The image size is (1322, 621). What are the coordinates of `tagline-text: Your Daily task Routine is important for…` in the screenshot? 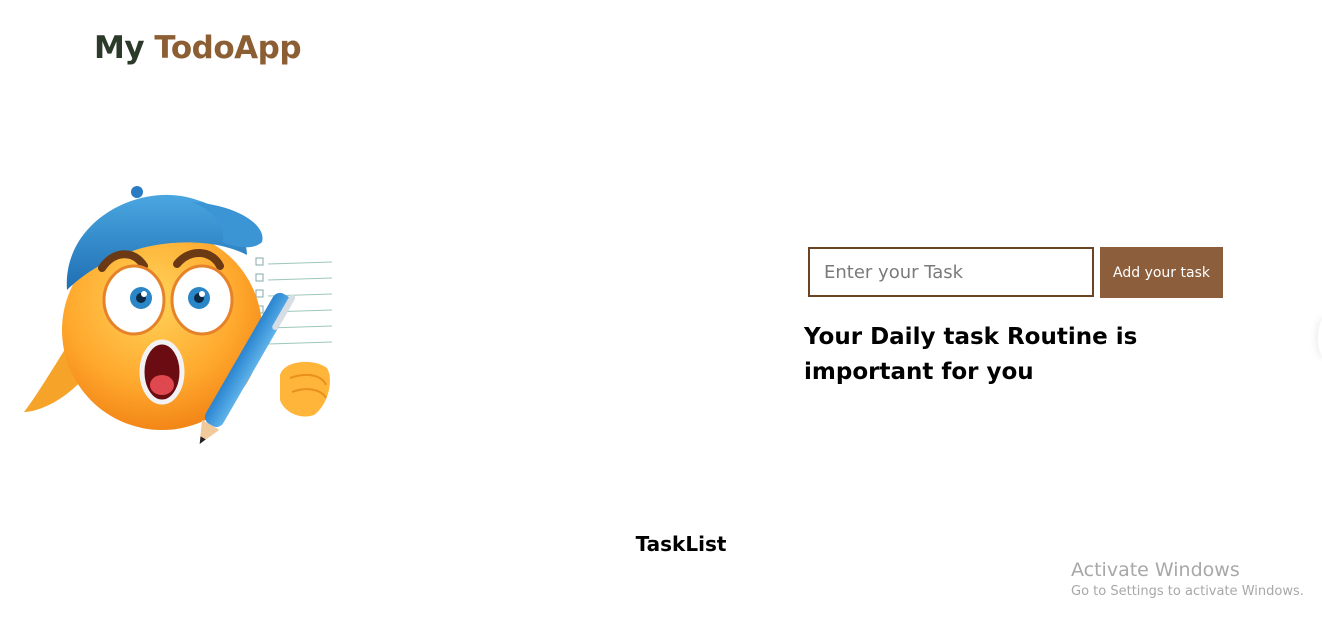 It's located at (971, 354).